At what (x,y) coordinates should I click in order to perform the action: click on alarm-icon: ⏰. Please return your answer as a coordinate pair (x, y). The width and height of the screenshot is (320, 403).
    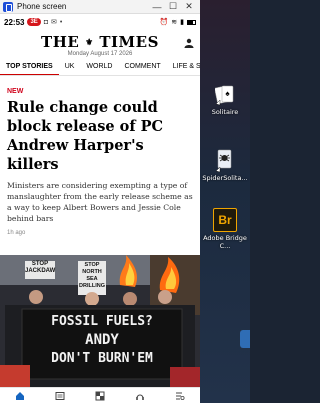
    Looking at the image, I should click on (164, 22).